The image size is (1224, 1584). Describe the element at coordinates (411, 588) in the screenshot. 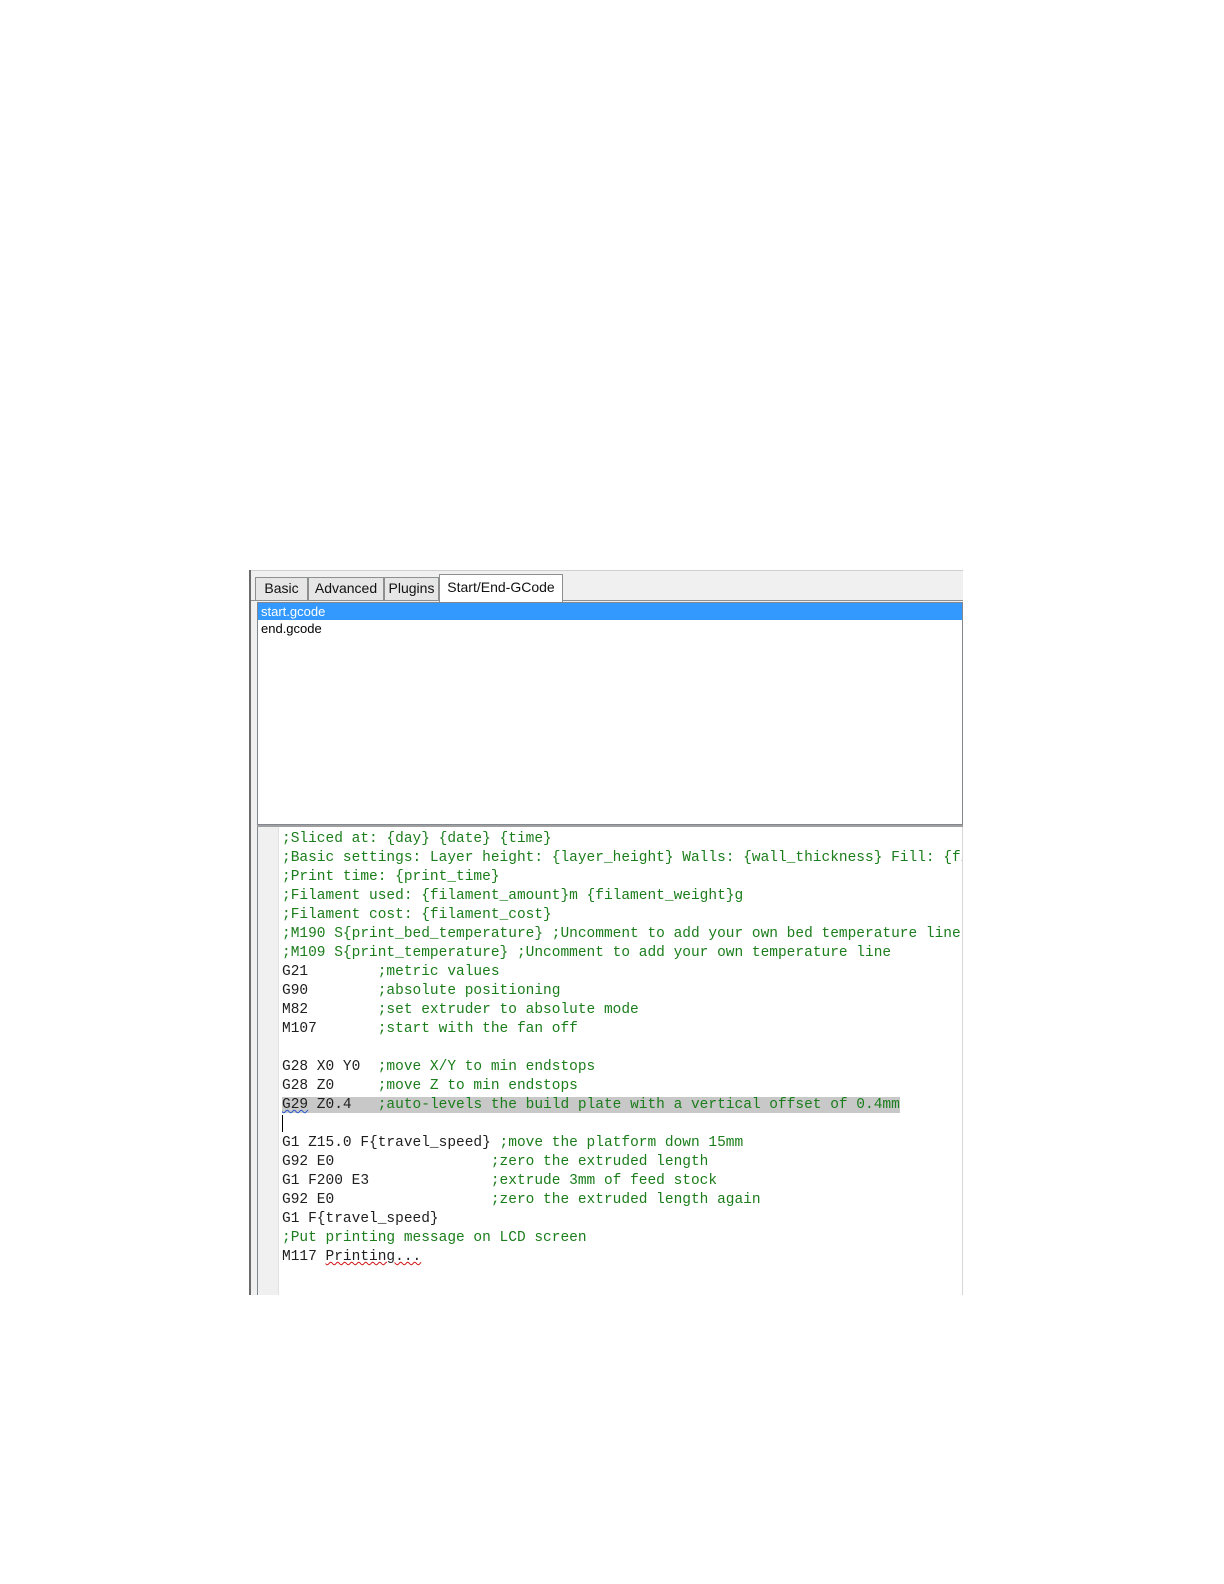

I see `tab-plugins: Plugins` at that location.